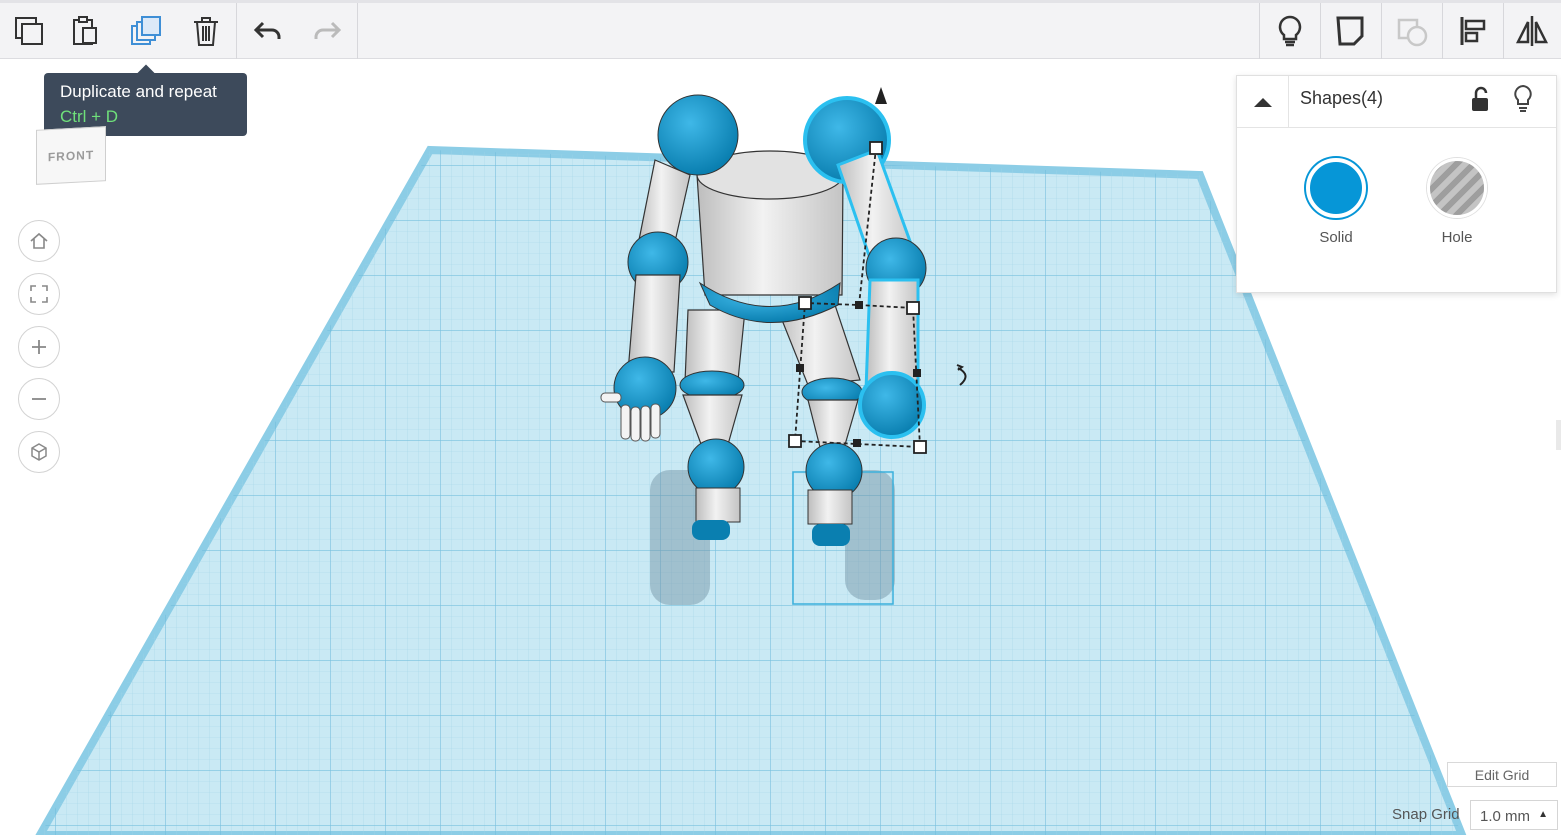  Describe the element at coordinates (1505, 816) in the screenshot. I see `snap-grid-value: 1.0 mm` at that location.